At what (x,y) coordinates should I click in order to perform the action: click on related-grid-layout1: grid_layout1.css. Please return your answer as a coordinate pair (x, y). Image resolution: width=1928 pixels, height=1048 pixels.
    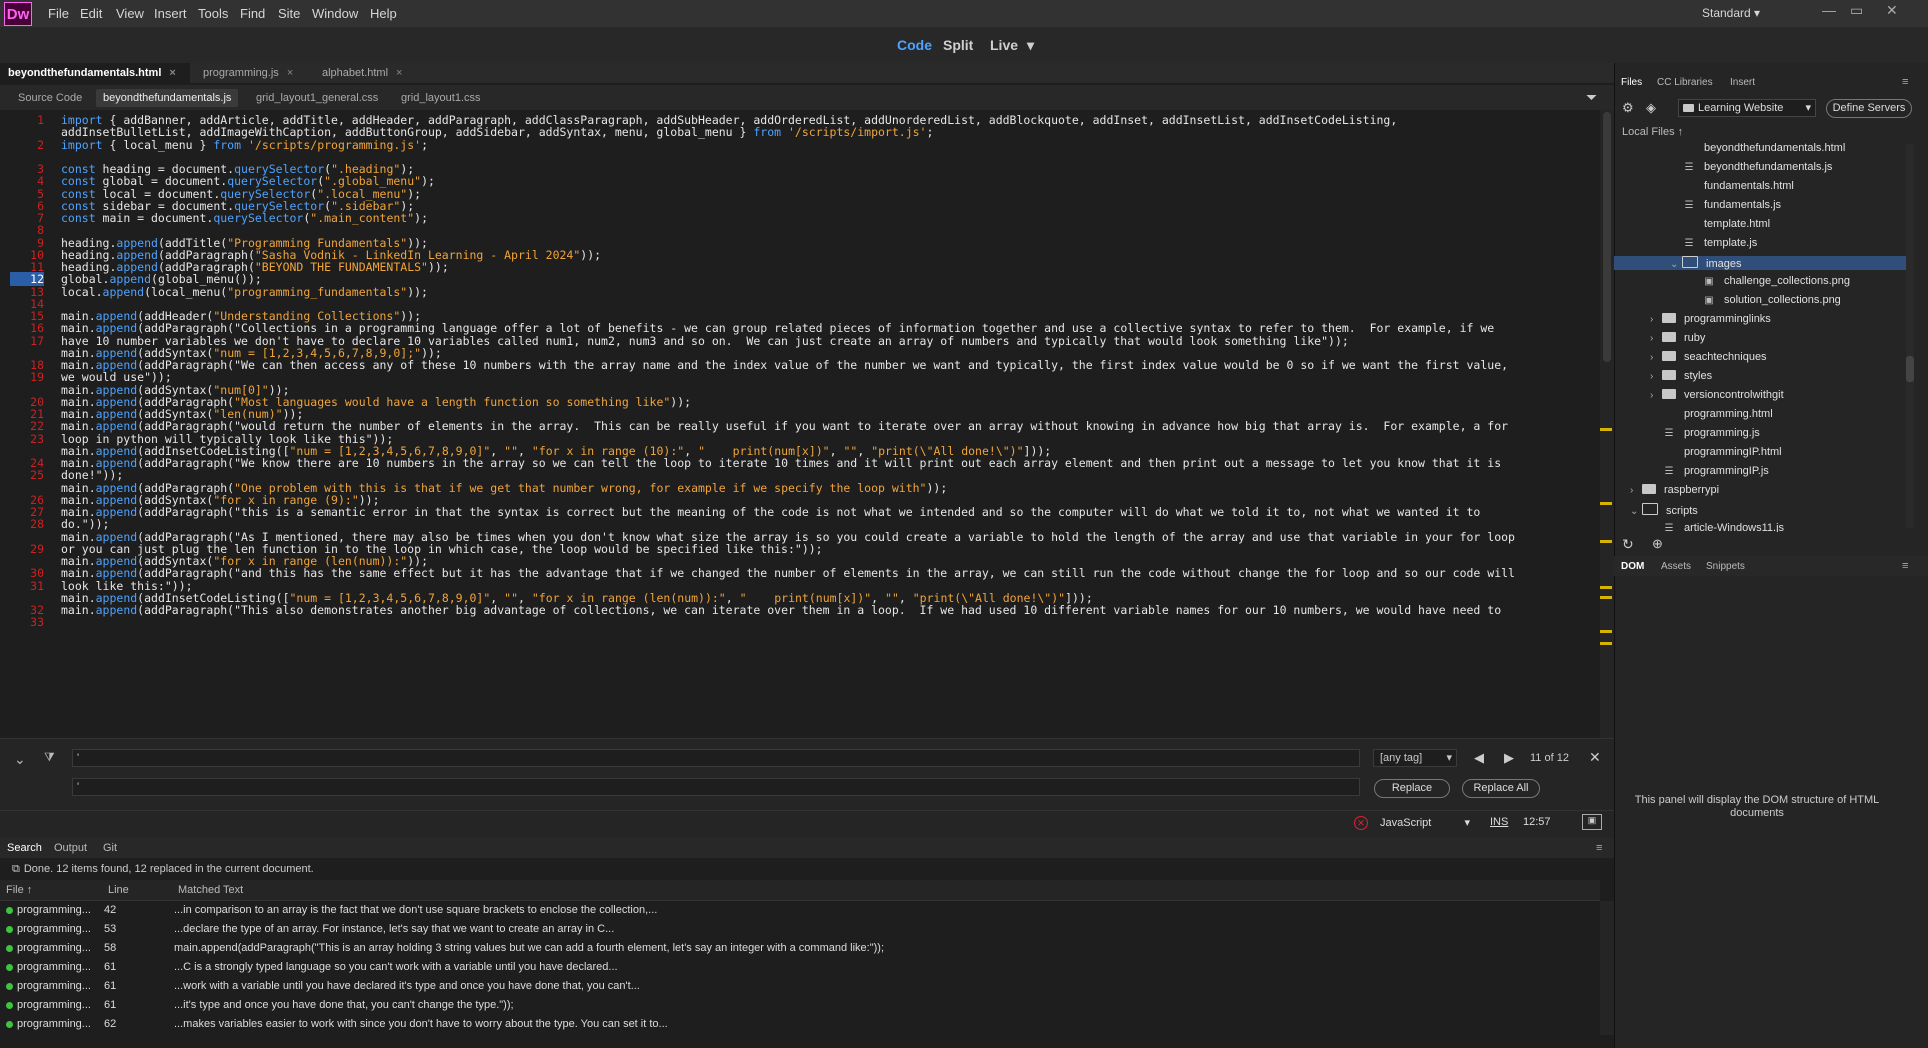
    Looking at the image, I should click on (441, 98).